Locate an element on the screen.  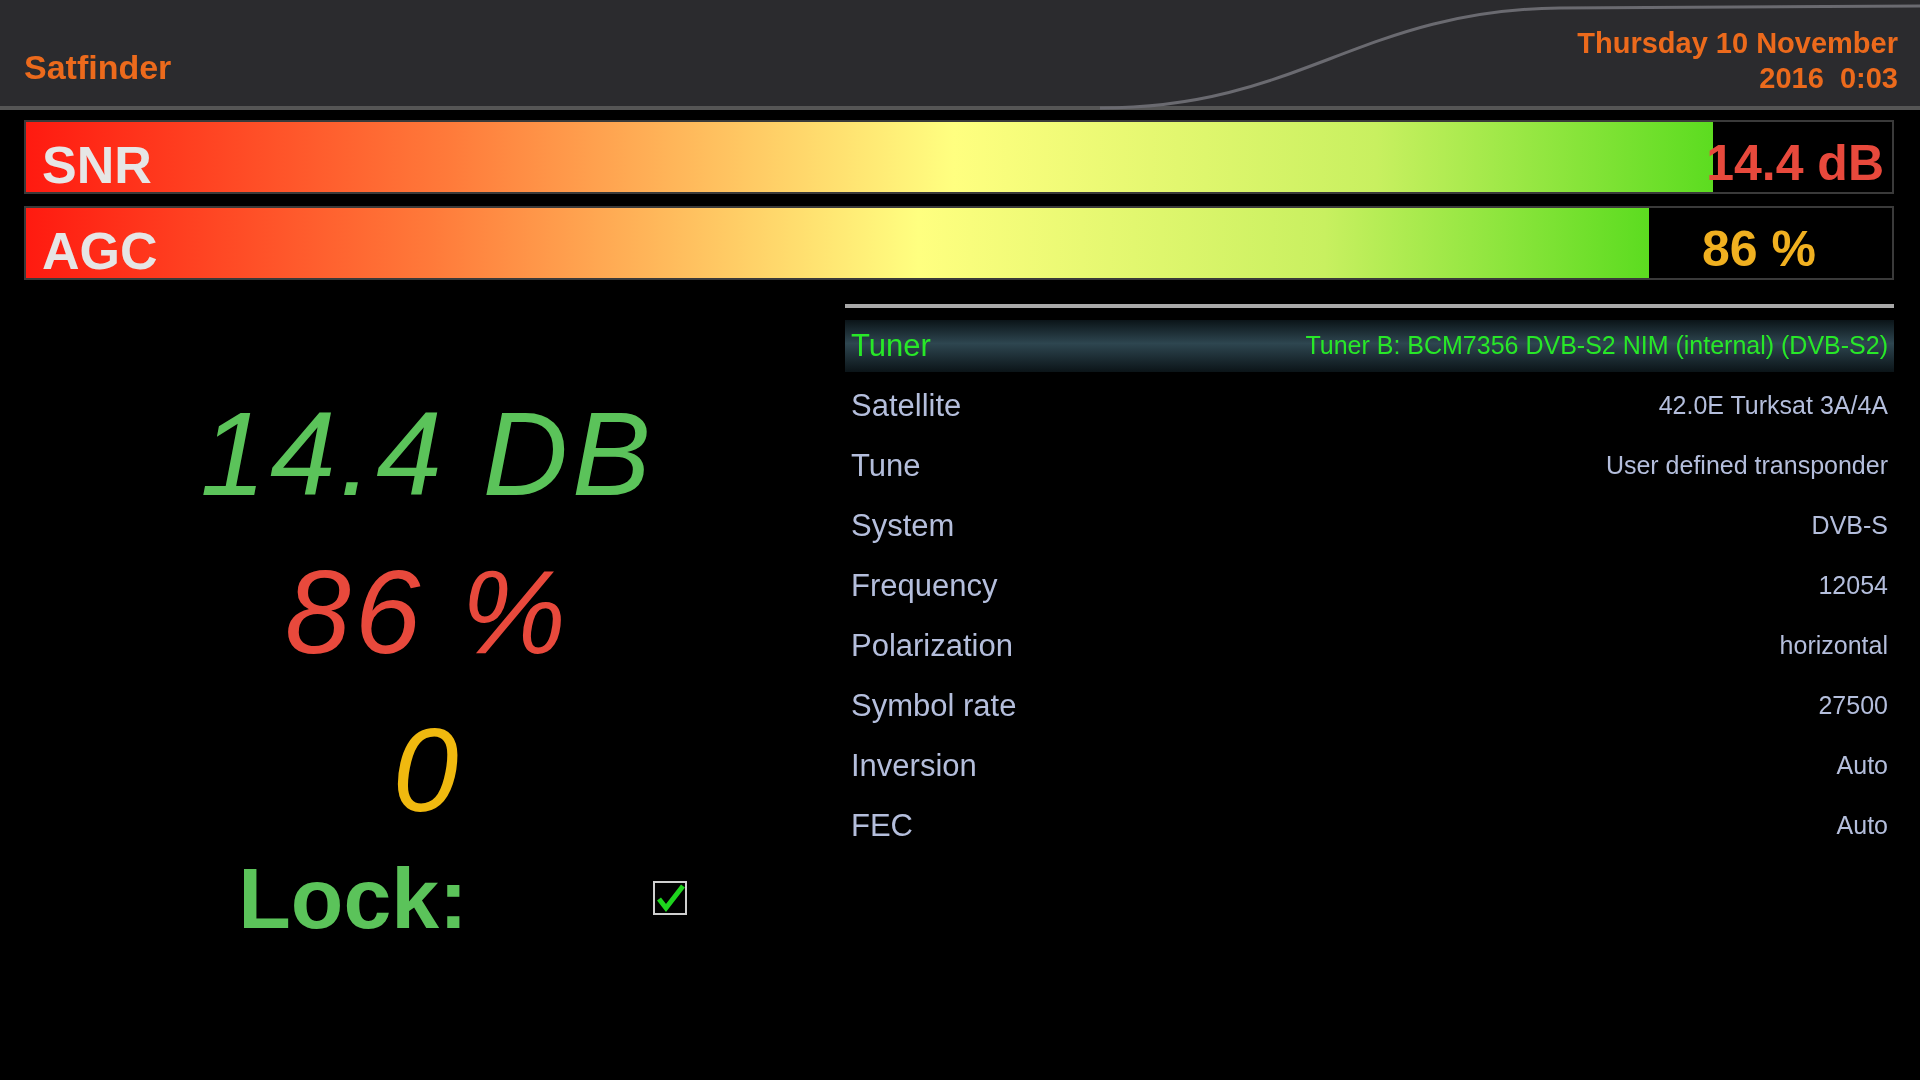
setting-label: Tune is located at coordinates (886, 465).